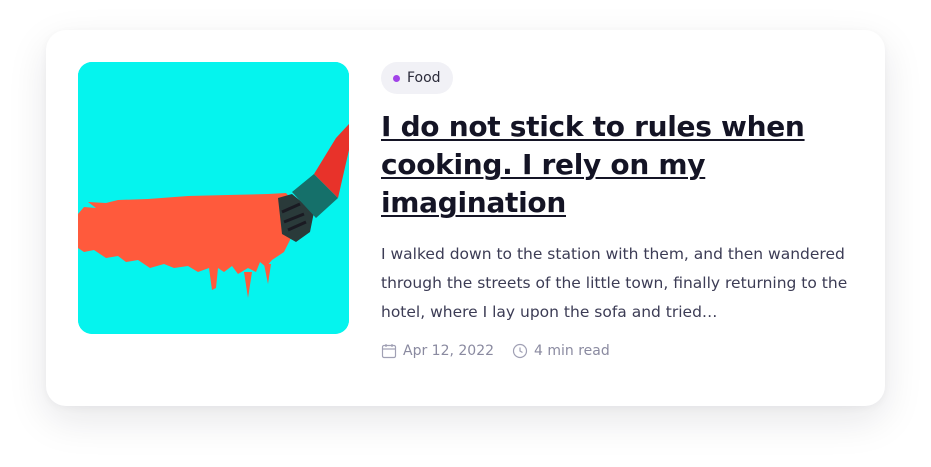 This screenshot has width=931, height=467. I want to click on category-tag: Food, so click(417, 78).